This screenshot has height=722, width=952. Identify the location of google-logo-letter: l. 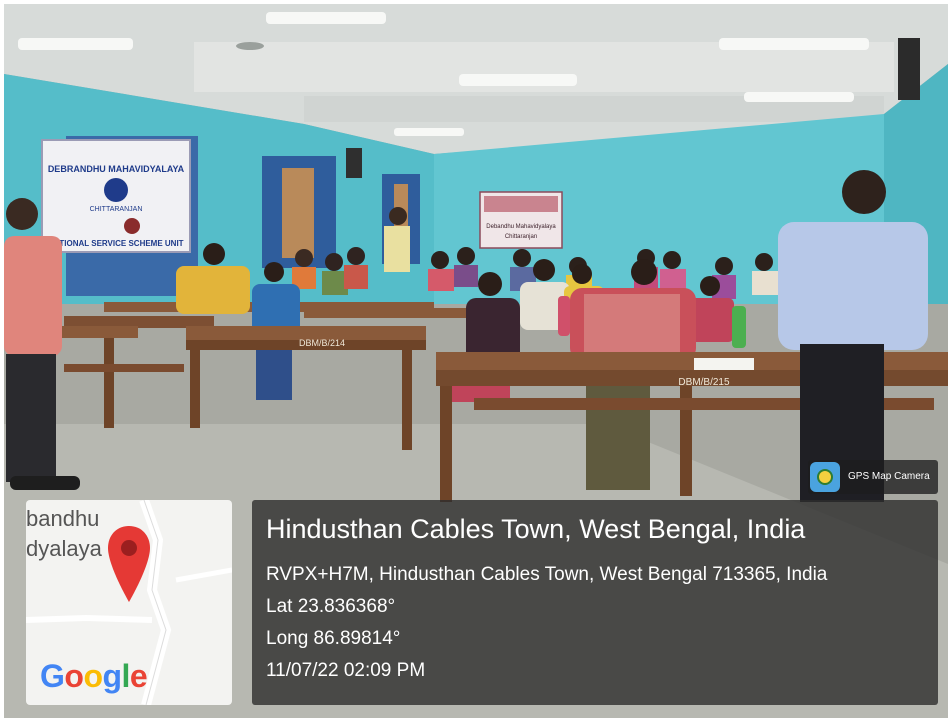
(126, 676).